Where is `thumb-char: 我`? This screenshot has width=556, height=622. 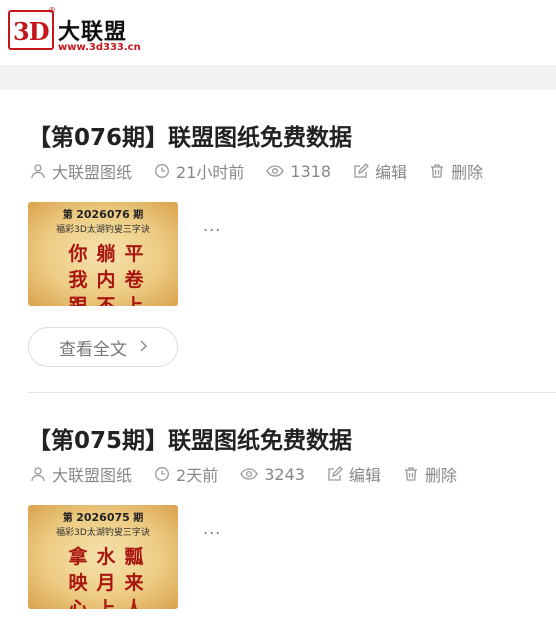
thumb-char: 我 is located at coordinates (78, 280).